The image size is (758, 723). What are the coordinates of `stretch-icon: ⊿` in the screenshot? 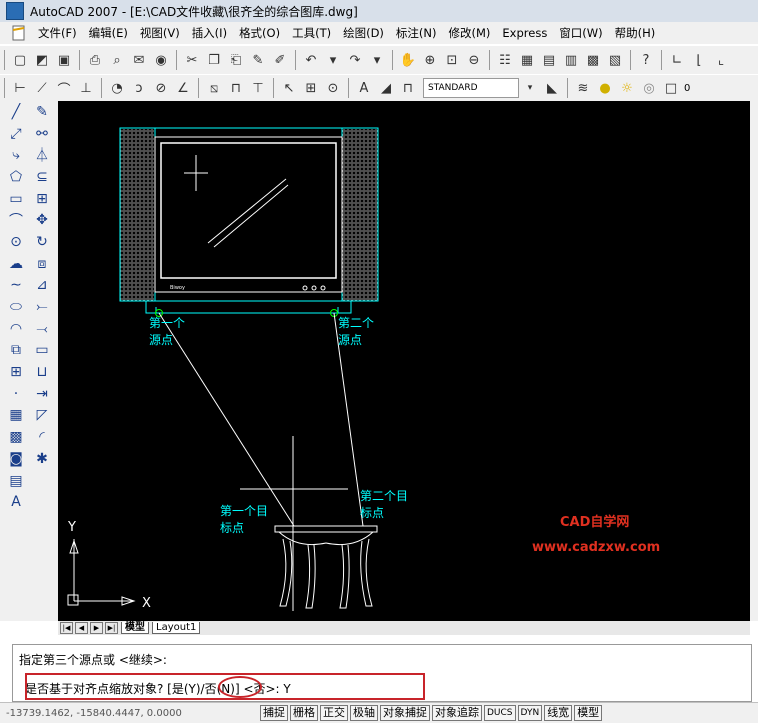 It's located at (42, 286).